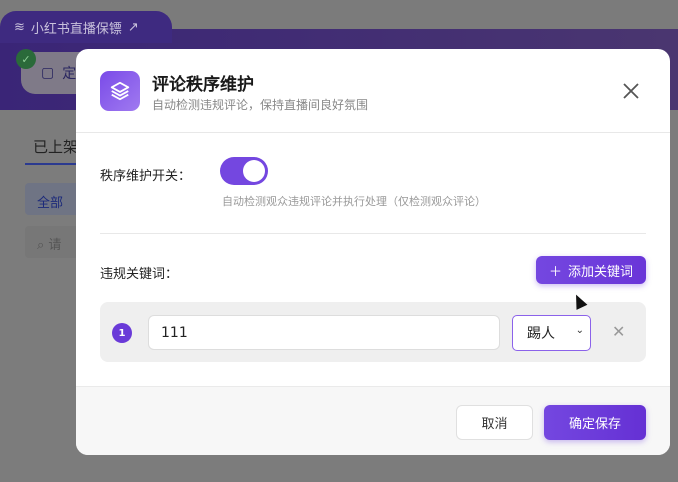  I want to click on dialog-title: 评论秩序维护, so click(203, 85).